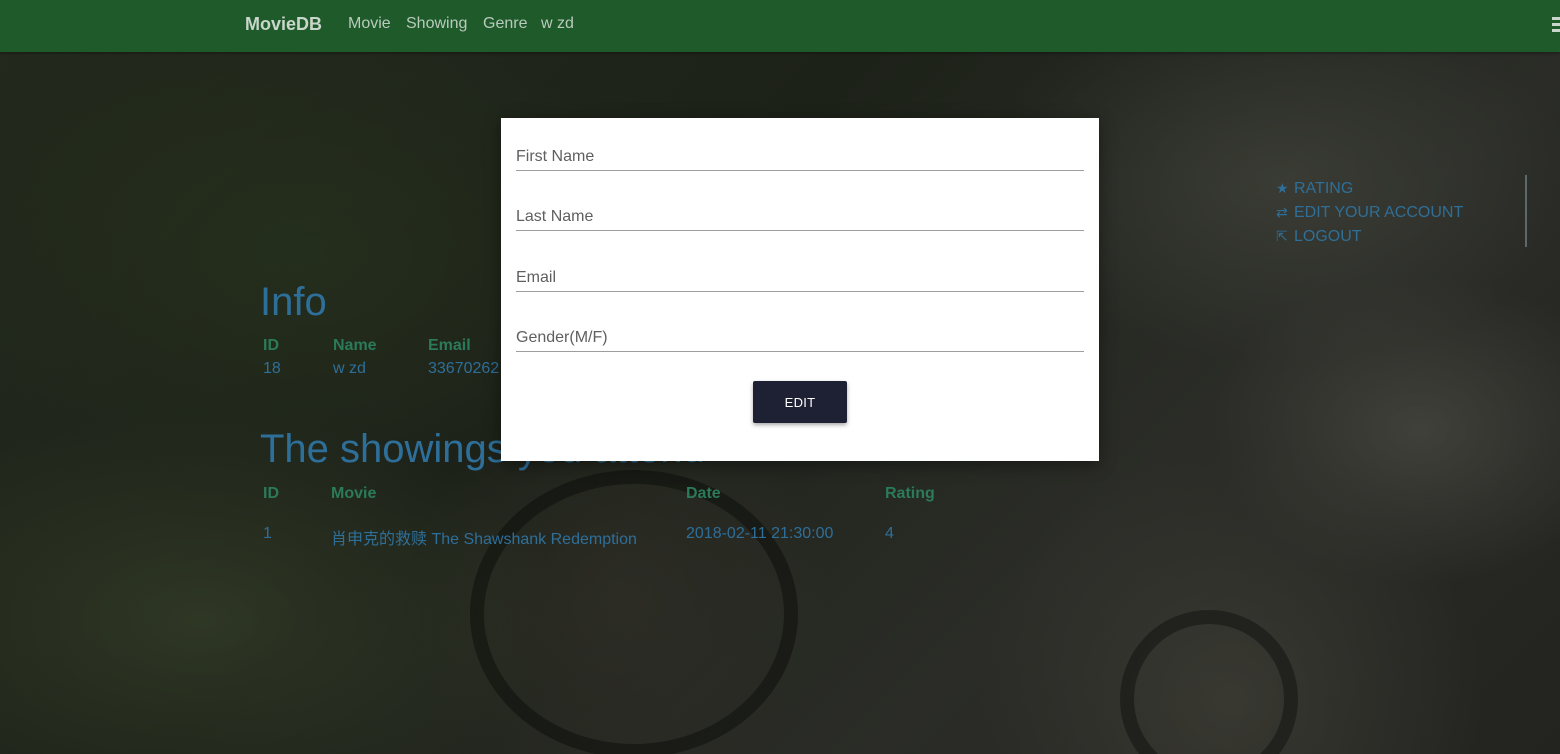 This screenshot has width=1560, height=754. What do you see at coordinates (780, 26) in the screenshot?
I see `top-navbar: MovieDB Movie Showing Genre w zd` at bounding box center [780, 26].